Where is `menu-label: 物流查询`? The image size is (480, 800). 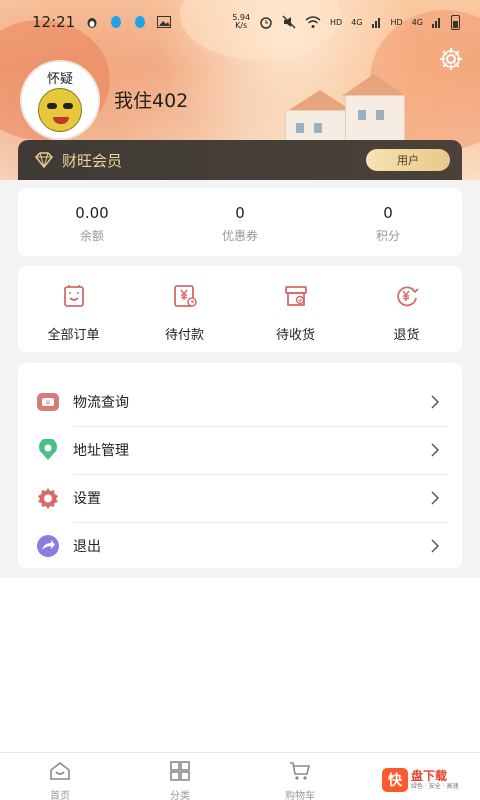
menu-label: 物流查询 is located at coordinates (101, 403).